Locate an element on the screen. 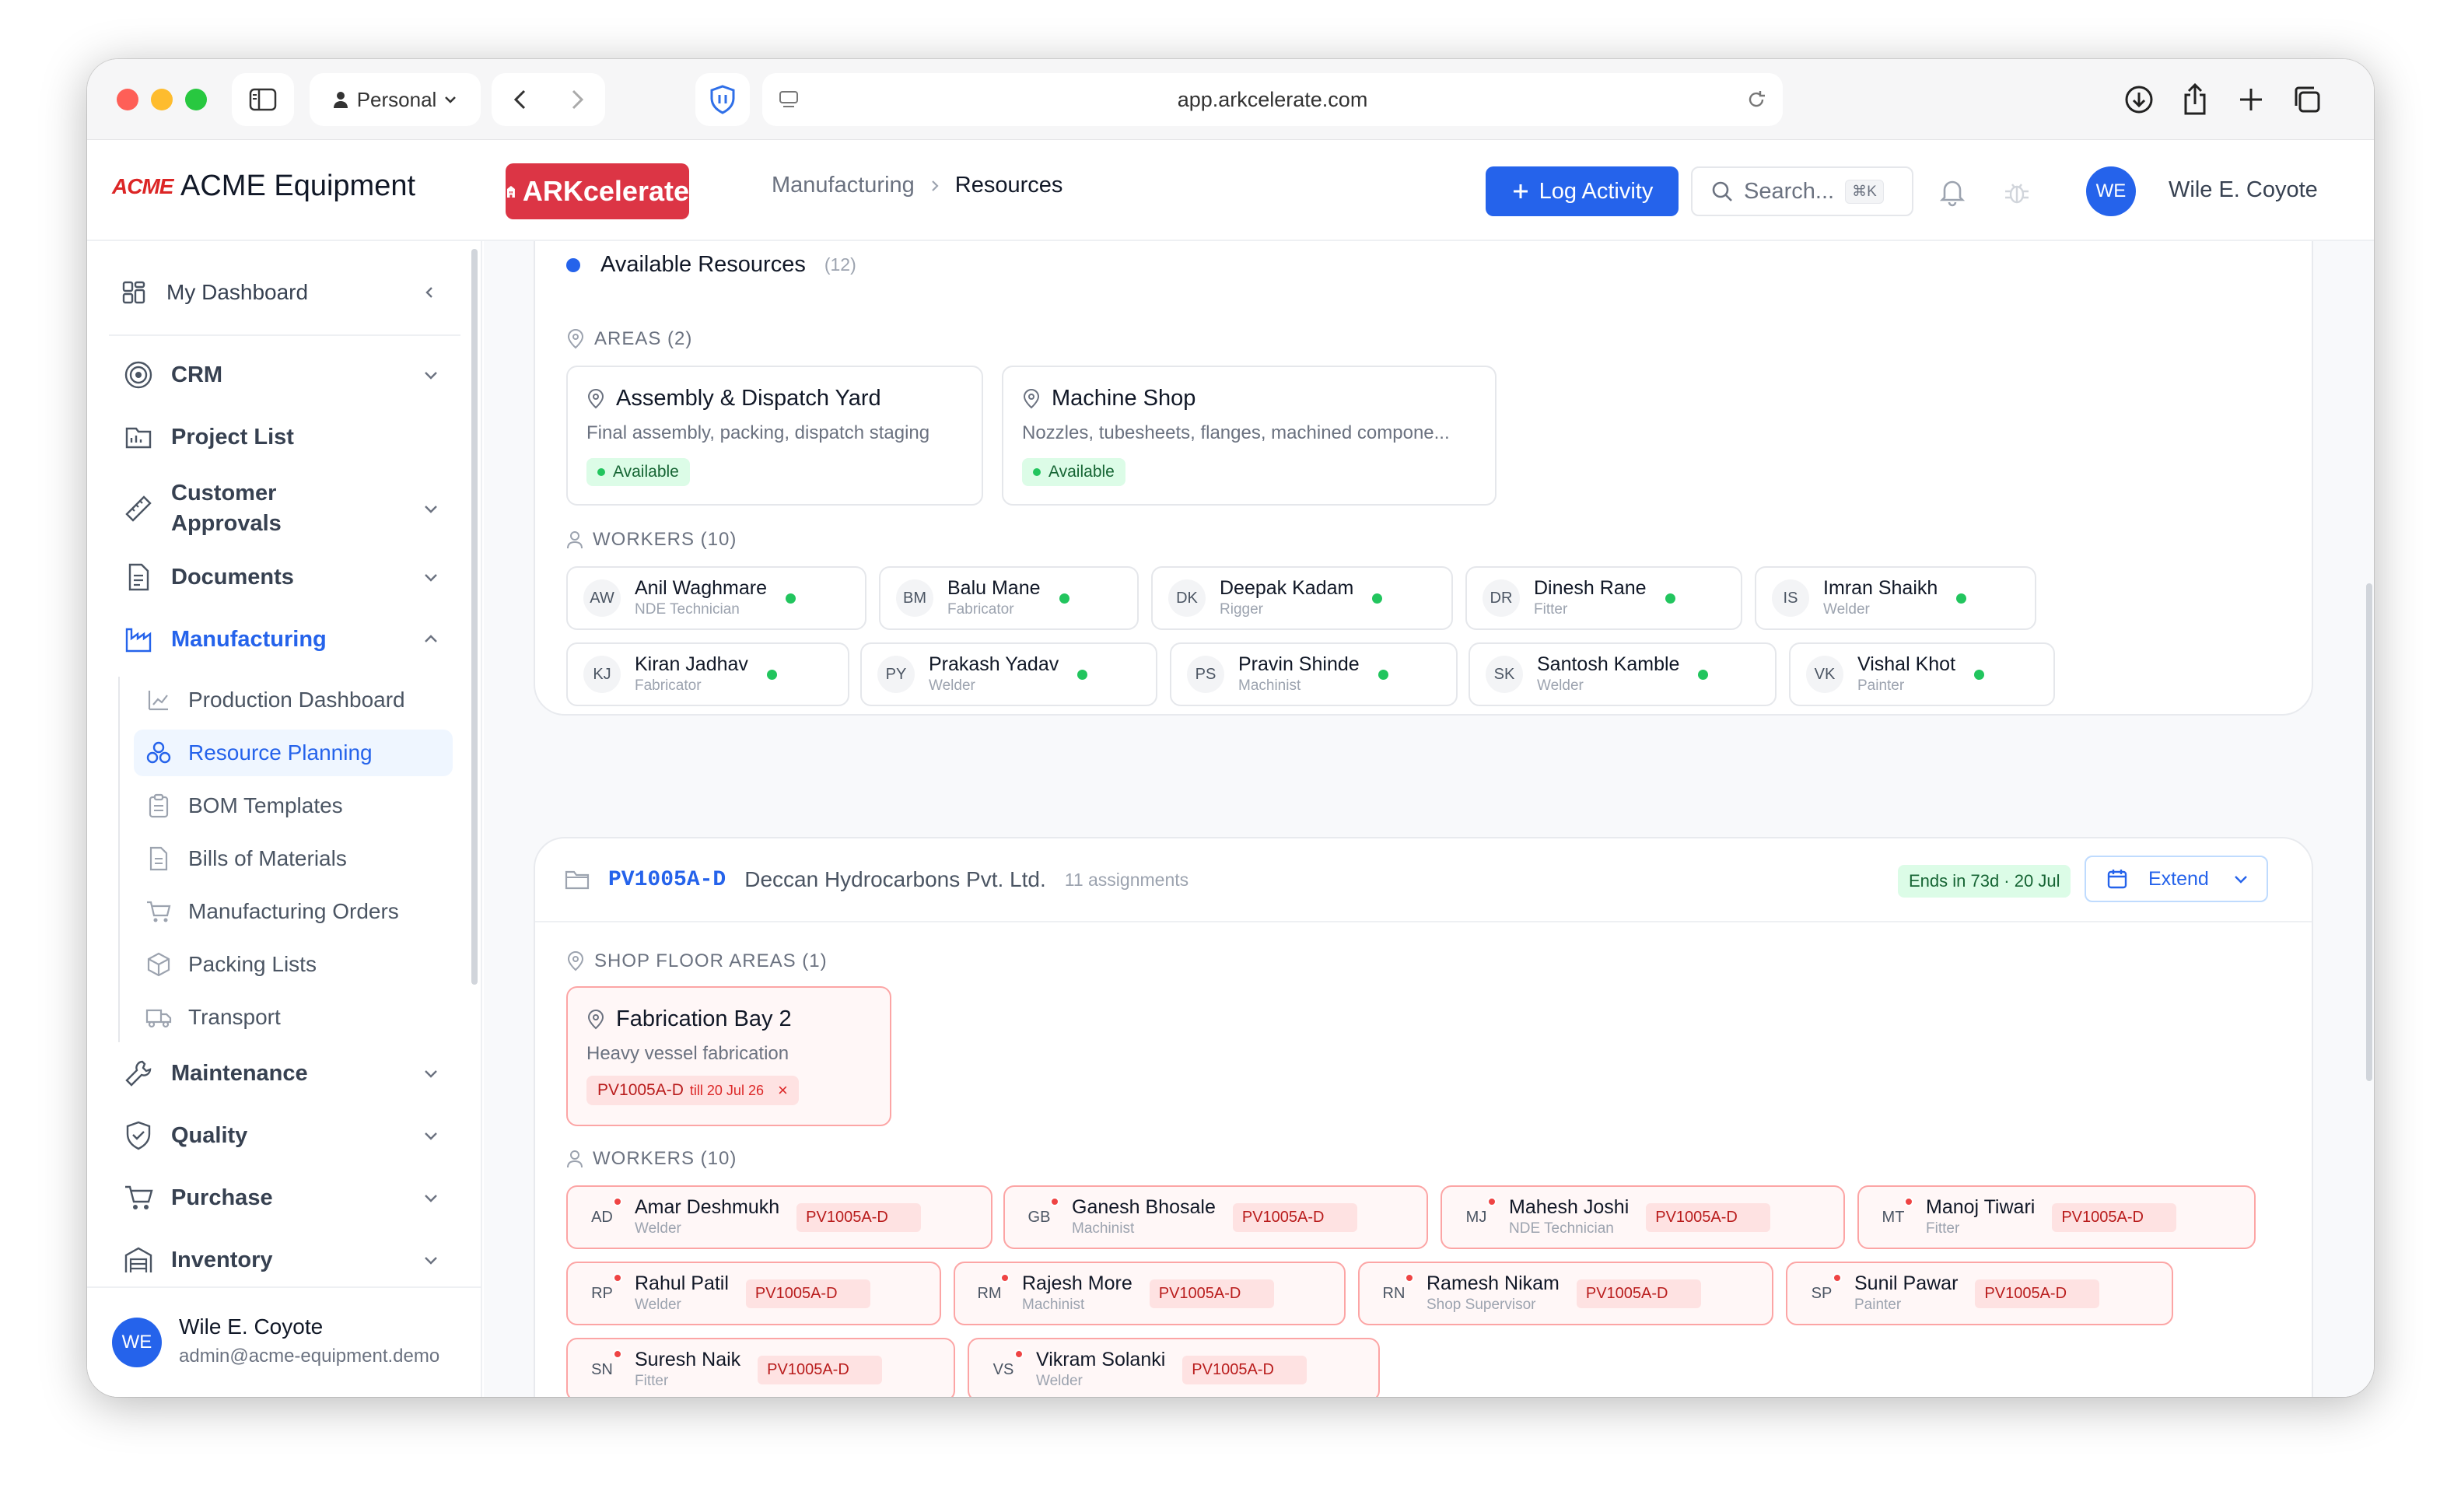  sidebar-item-manufacturing: Manufacturing is located at coordinates (284, 640).